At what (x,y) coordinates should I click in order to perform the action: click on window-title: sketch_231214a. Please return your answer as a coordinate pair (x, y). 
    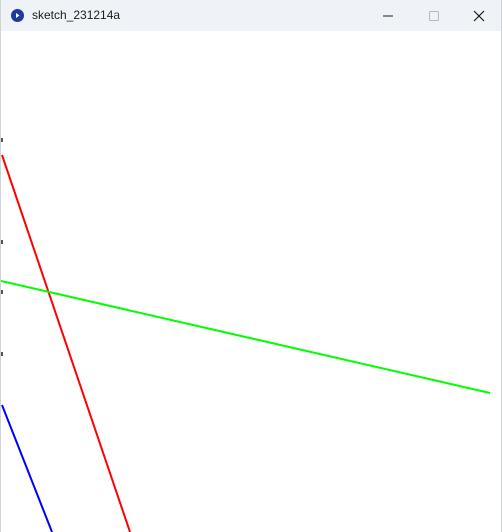
    Looking at the image, I should click on (76, 15).